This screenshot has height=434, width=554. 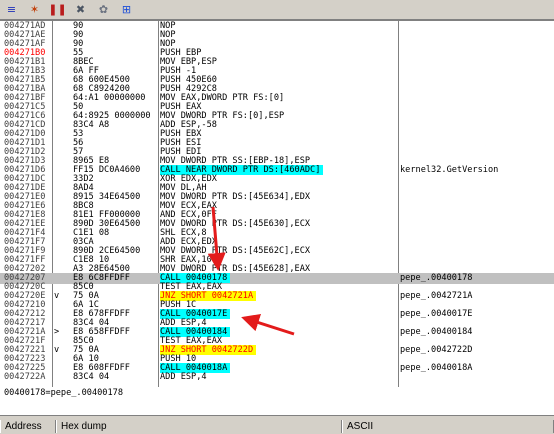 I want to click on row-disassembly: ADD ESP,4, so click(x=183, y=377).